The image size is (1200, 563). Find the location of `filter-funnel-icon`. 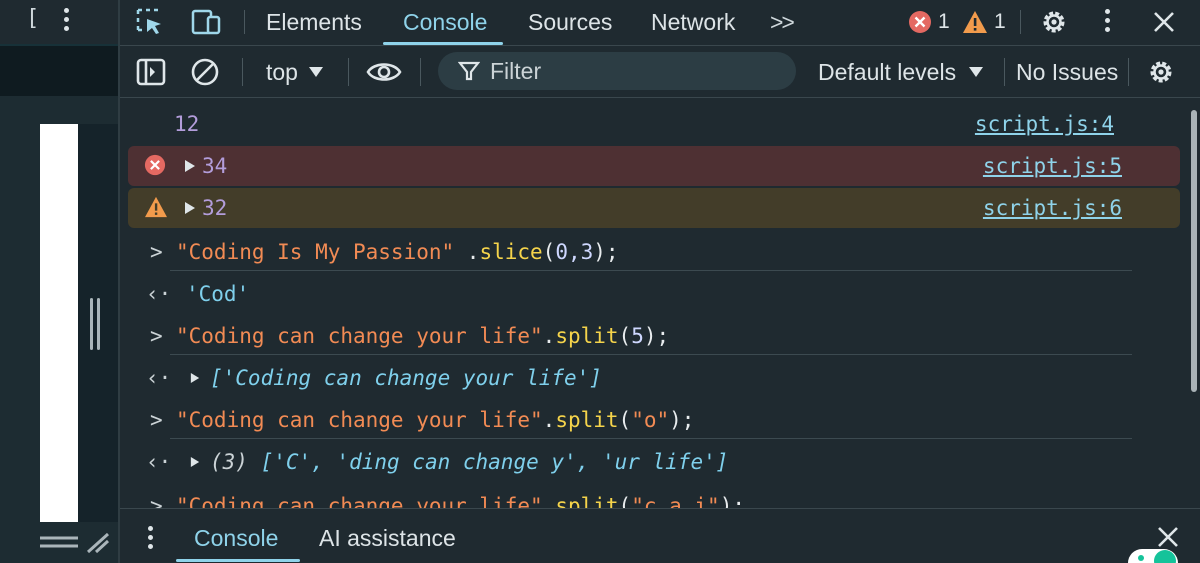

filter-funnel-icon is located at coordinates (469, 71).